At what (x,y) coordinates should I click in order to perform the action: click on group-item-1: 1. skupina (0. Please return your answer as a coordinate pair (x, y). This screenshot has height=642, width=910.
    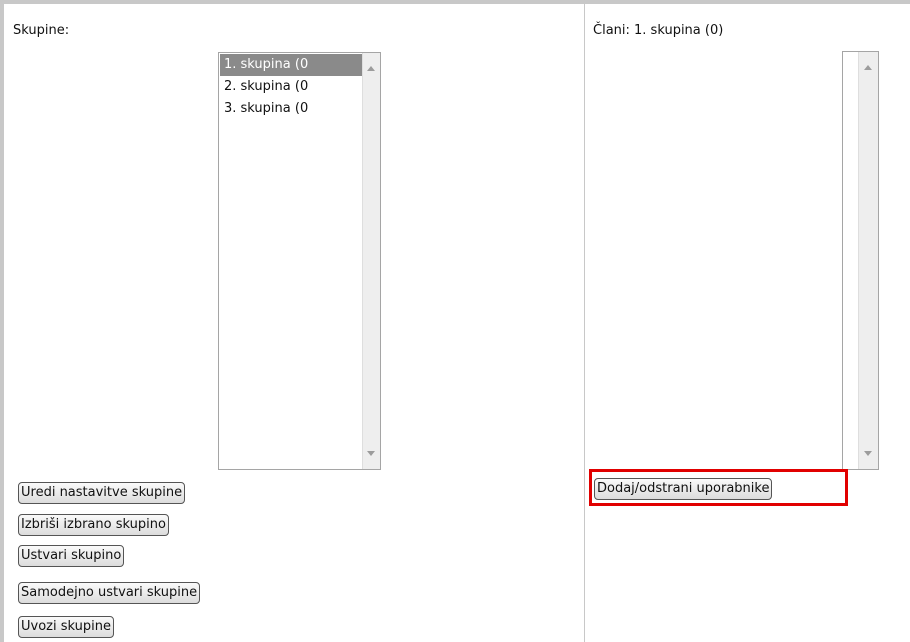
    Looking at the image, I should click on (291, 65).